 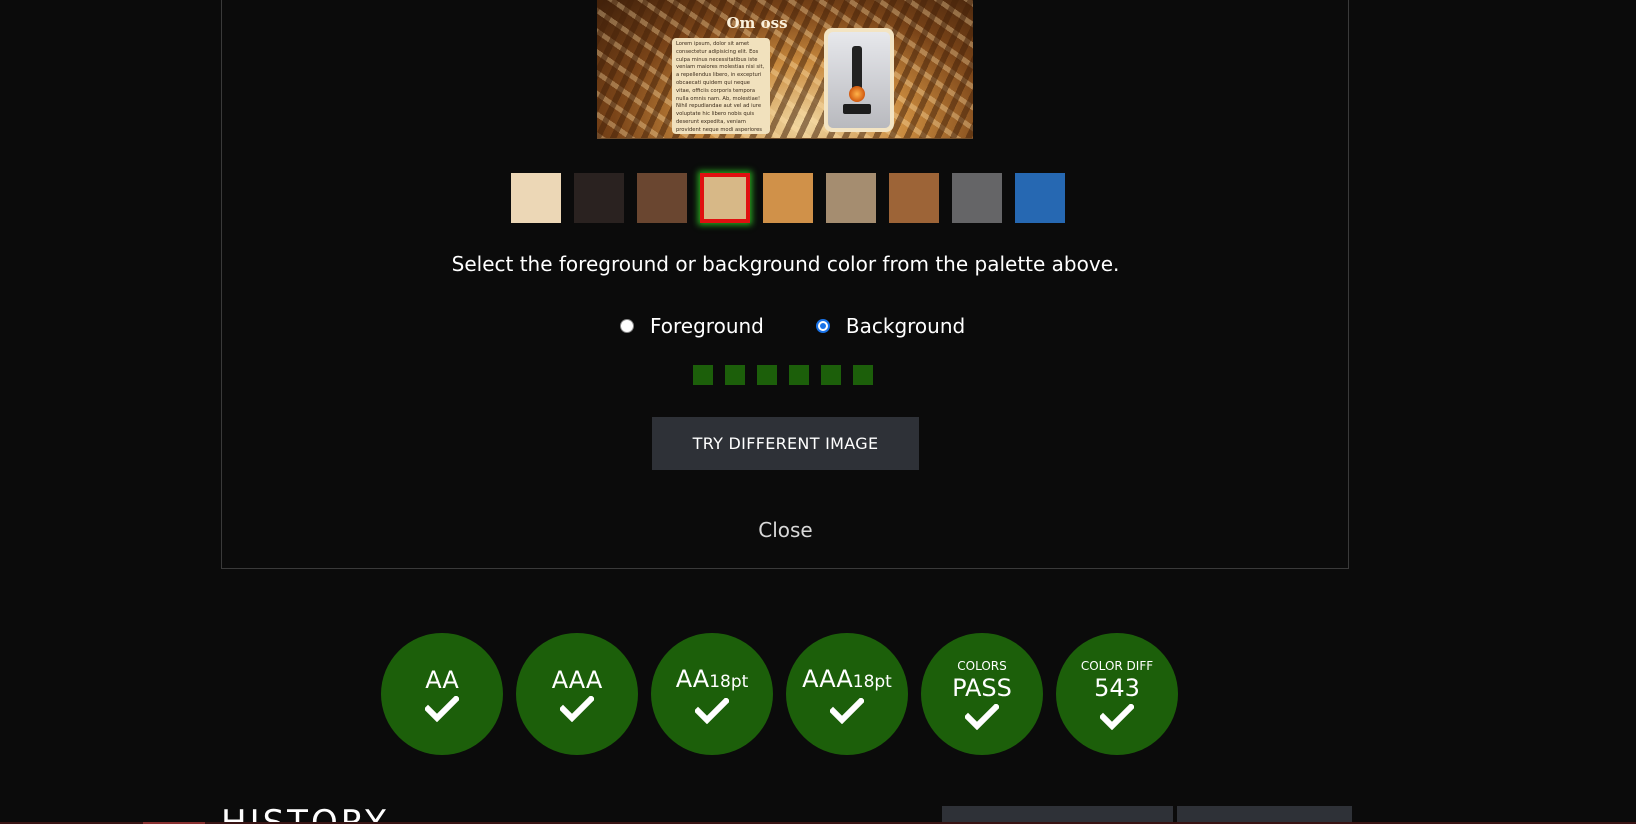 I want to click on result-badge: AAA, so click(x=577, y=694).